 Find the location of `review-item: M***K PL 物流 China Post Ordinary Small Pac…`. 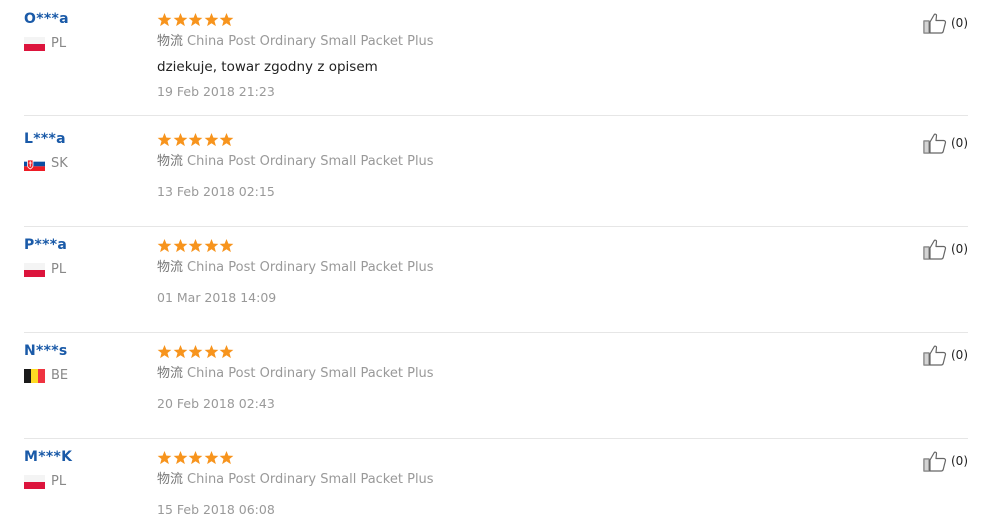

review-item: M***K PL 物流 China Post Ordinary Small Pac… is located at coordinates (496, 477).